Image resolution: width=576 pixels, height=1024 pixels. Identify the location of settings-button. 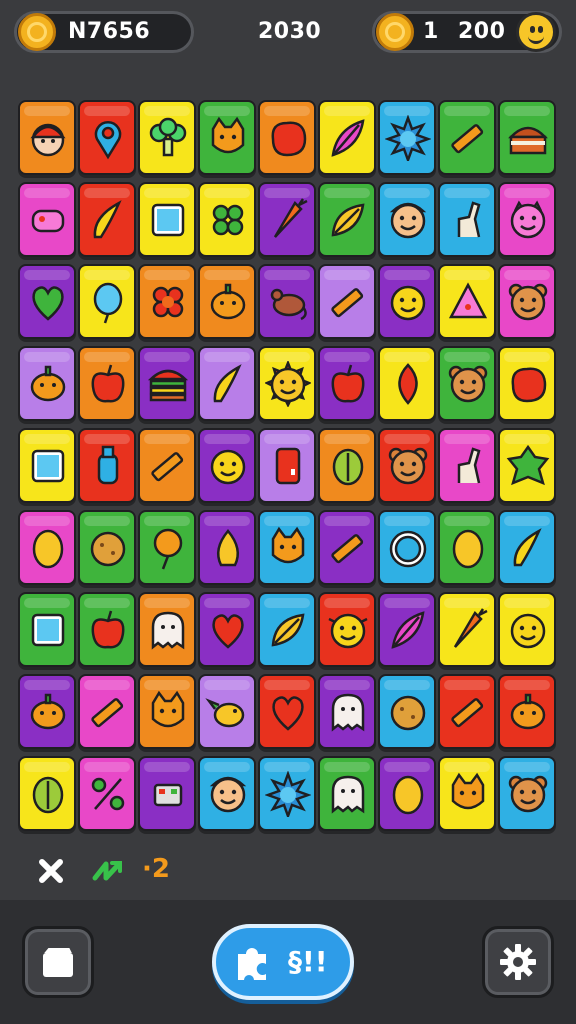
(518, 962).